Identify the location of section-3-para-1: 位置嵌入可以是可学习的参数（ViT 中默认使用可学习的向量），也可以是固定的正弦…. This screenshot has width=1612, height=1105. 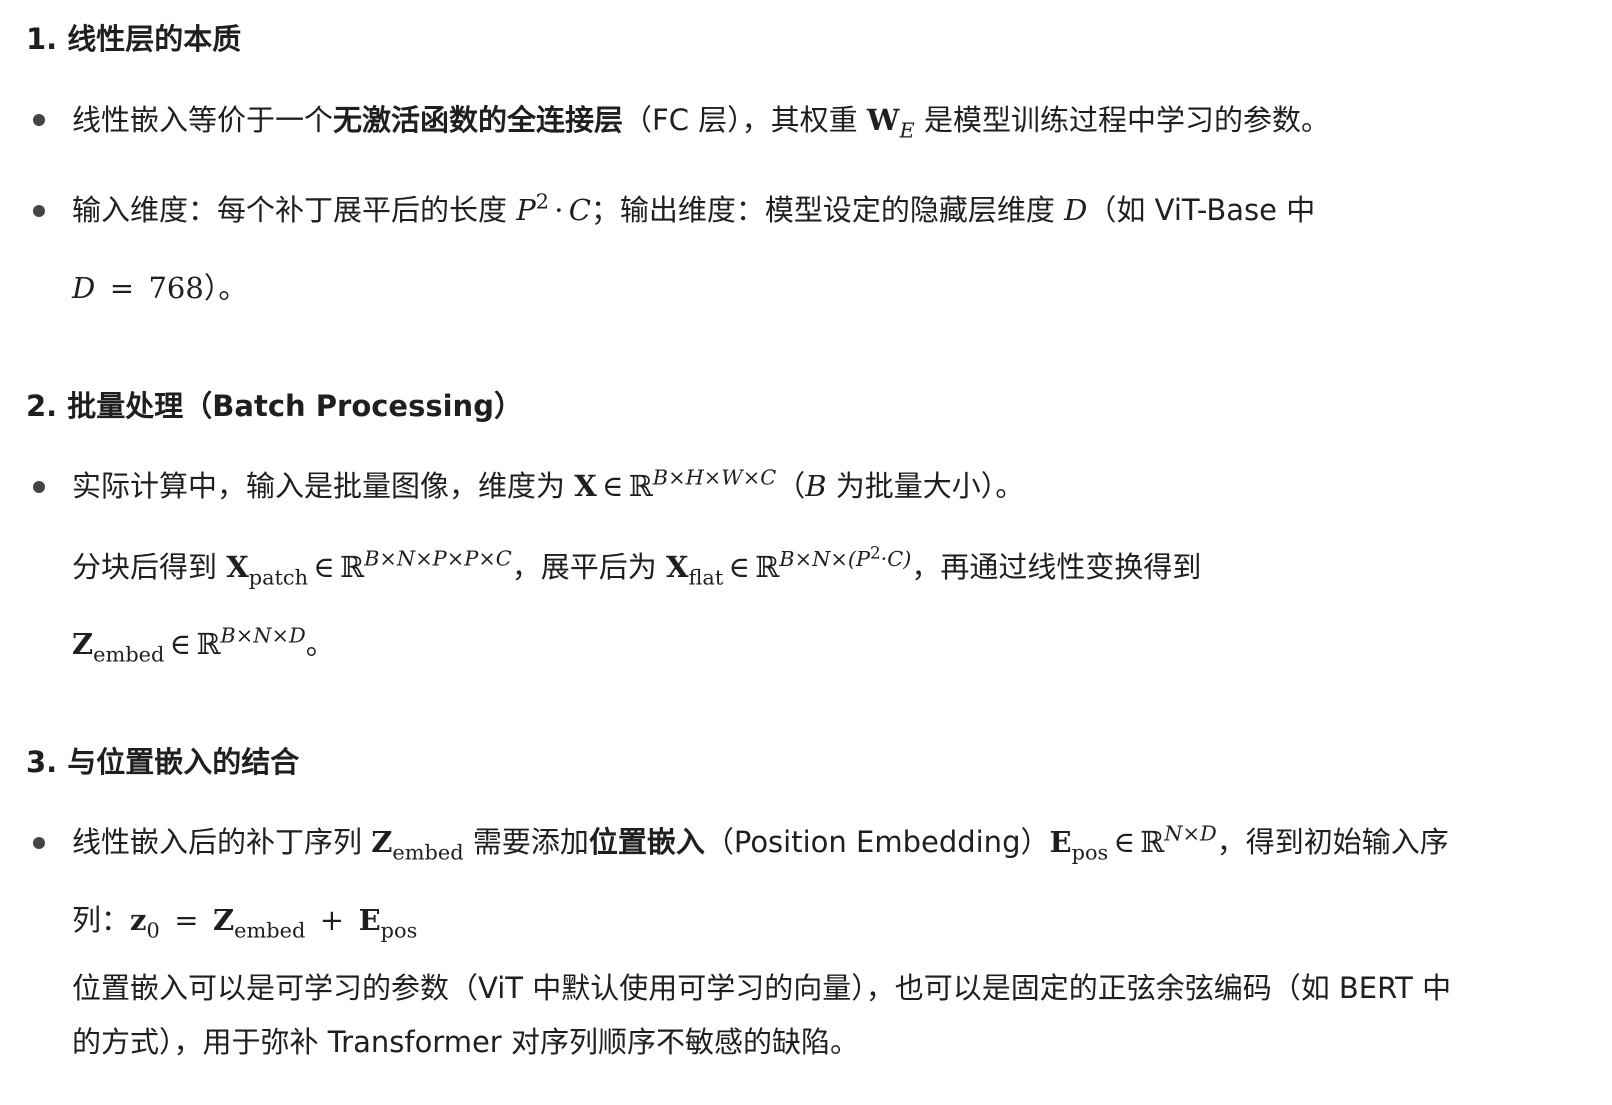
(762, 988).